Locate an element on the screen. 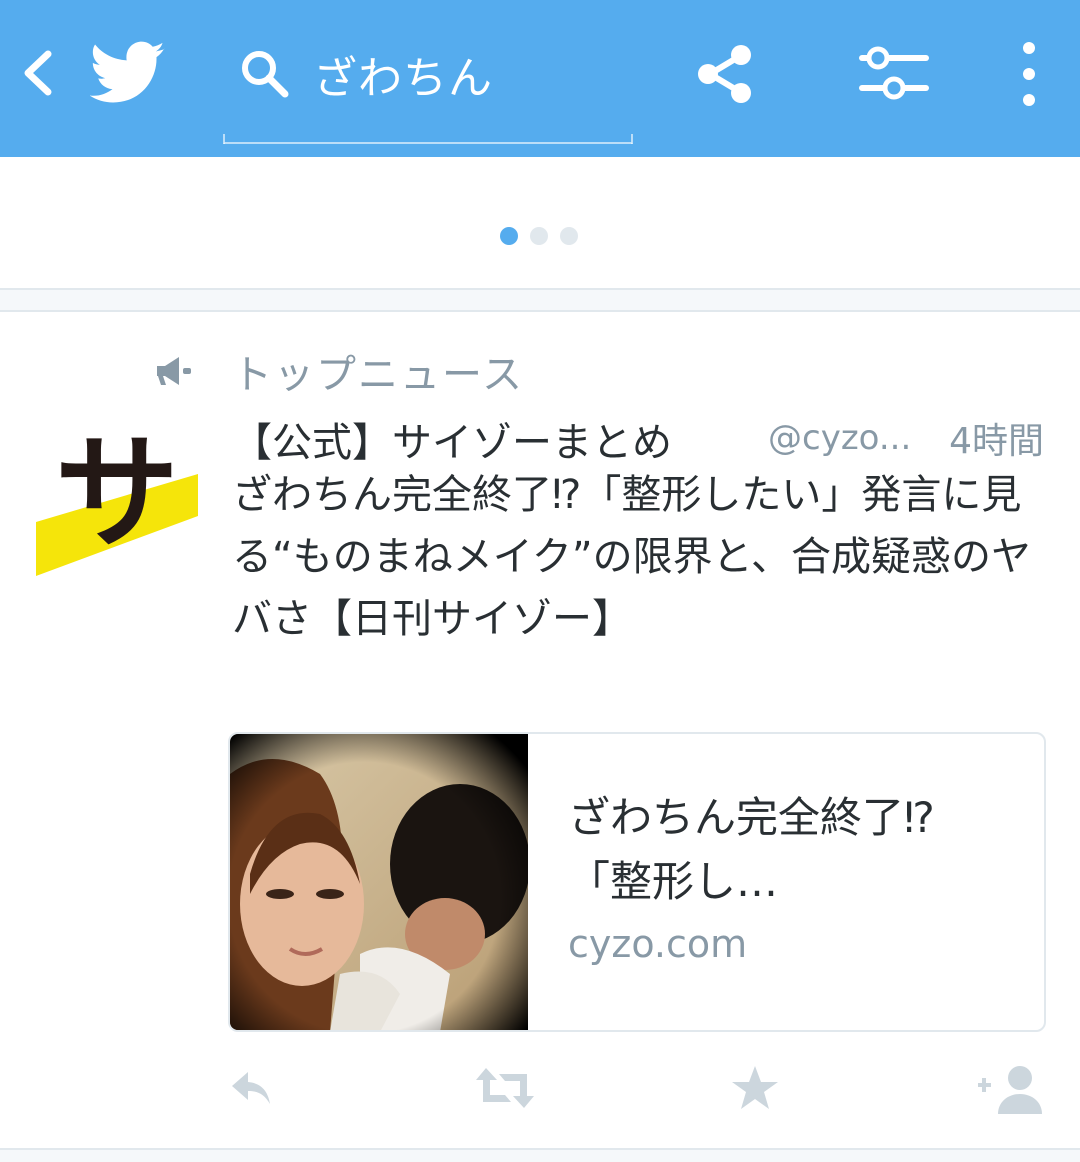 The height and width of the screenshot is (1162, 1080). carousel-pagination is located at coordinates (539, 237).